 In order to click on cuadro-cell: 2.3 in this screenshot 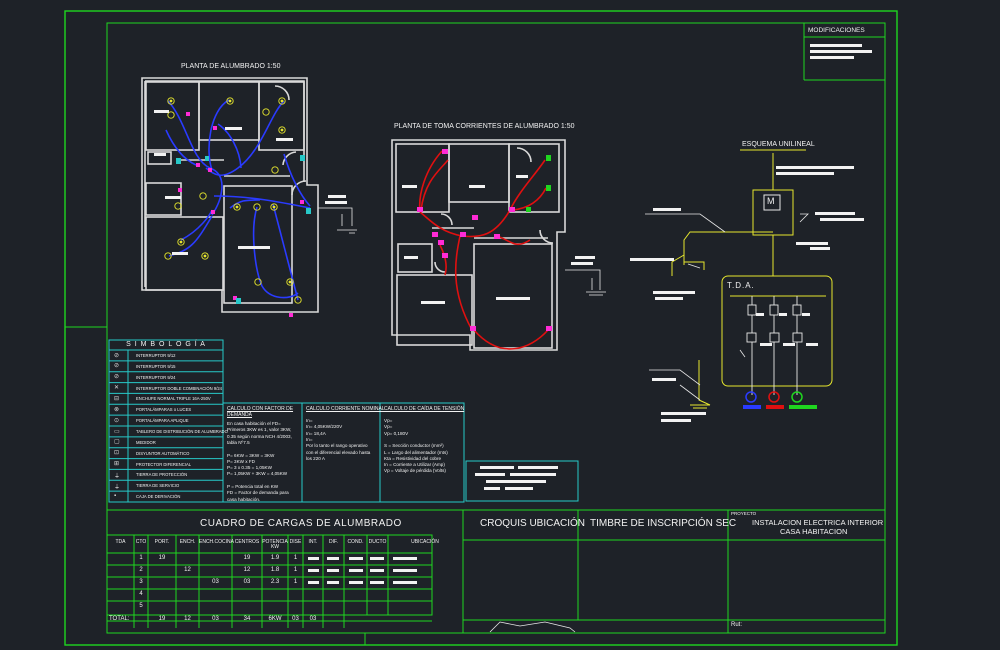, I will do `click(275, 582)`.